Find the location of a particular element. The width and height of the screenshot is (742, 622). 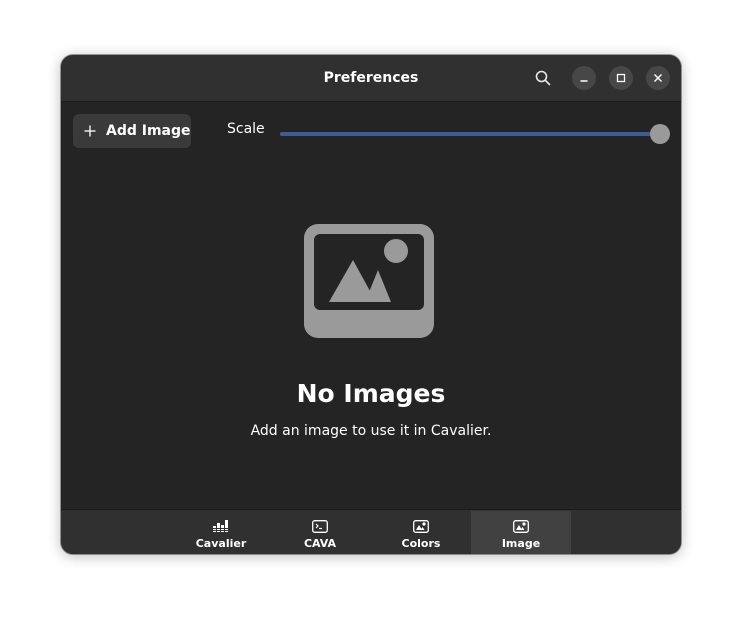

tab-image: Image is located at coordinates (521, 532).